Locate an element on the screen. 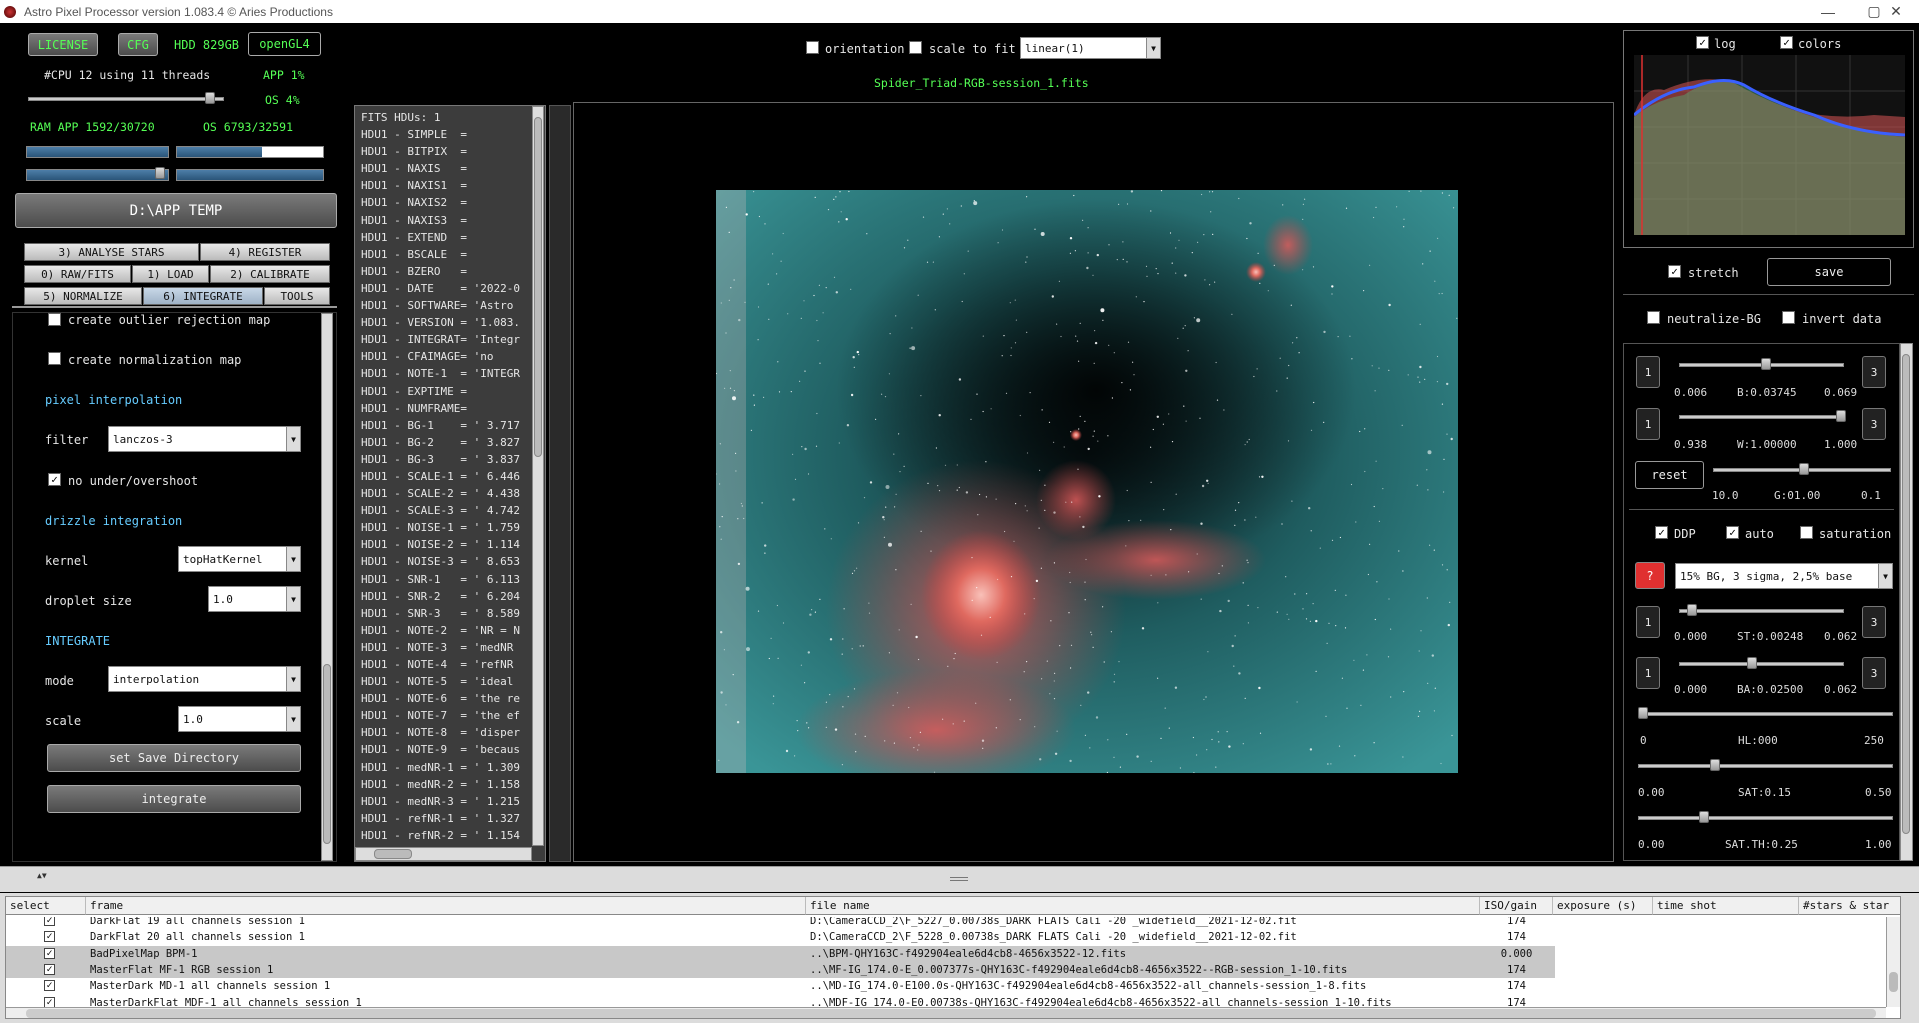  orientation-checkbox is located at coordinates (812, 47).